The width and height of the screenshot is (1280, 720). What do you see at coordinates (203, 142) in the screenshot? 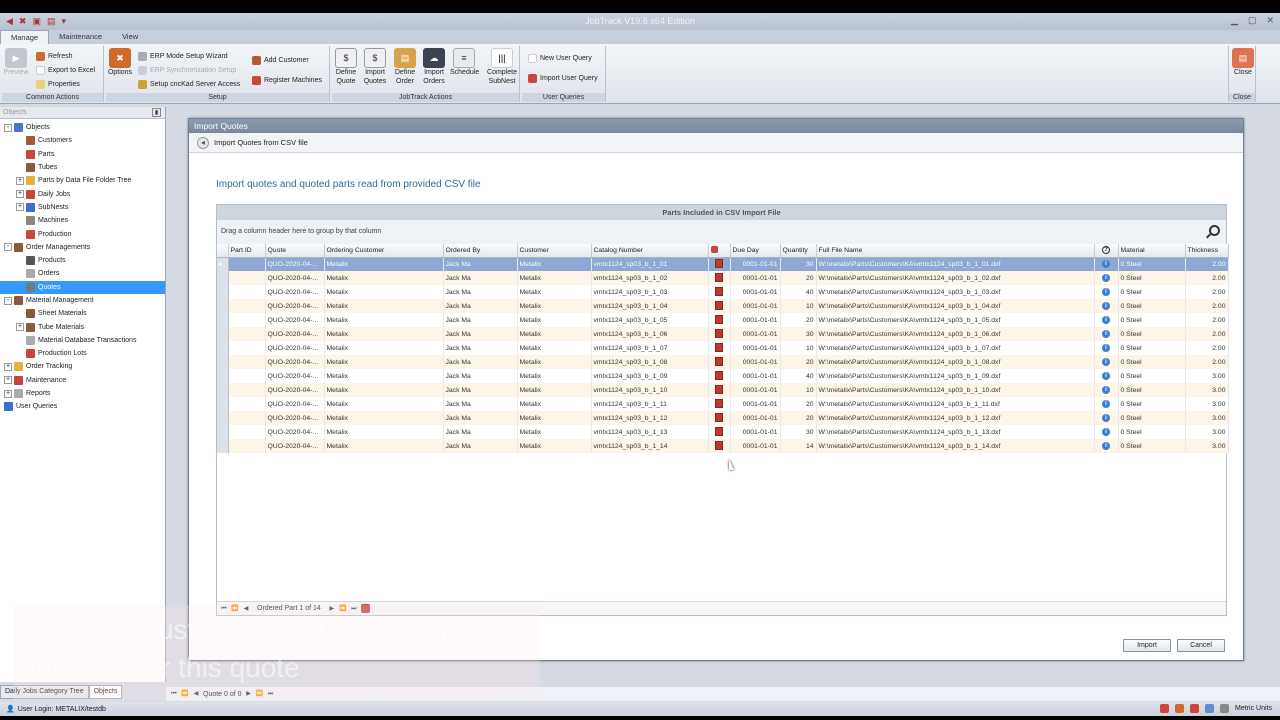
I see `back-arrow-icon: ◂` at bounding box center [203, 142].